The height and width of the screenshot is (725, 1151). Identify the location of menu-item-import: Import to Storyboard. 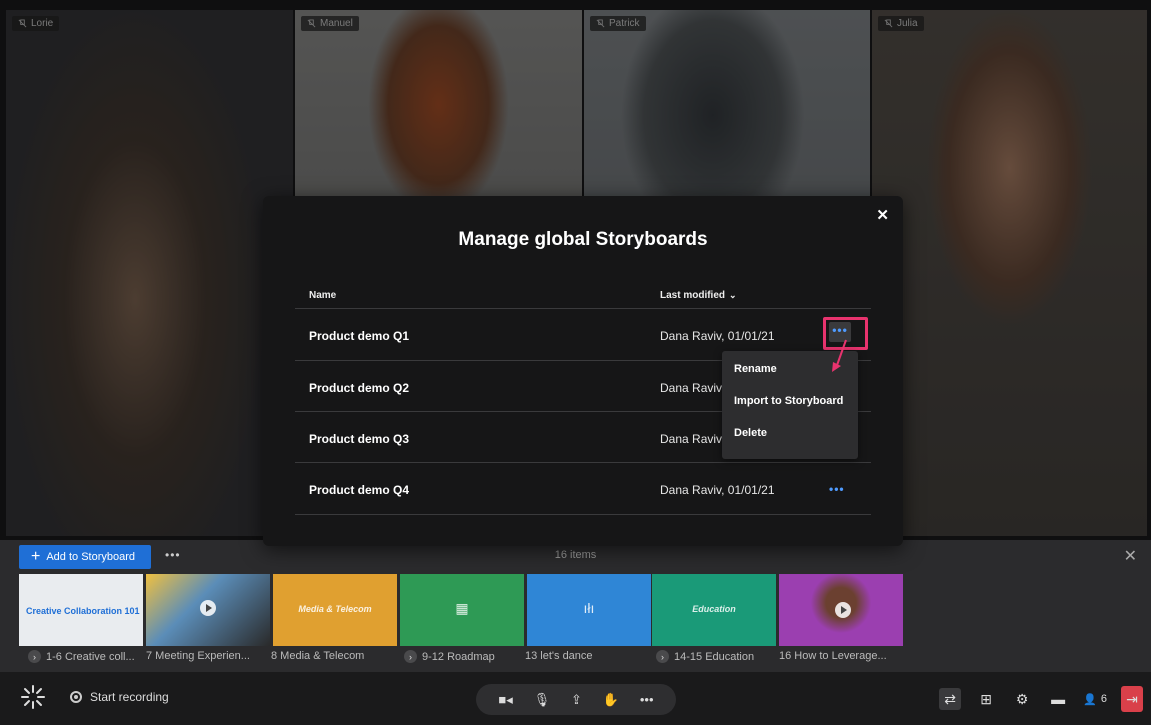
(790, 412).